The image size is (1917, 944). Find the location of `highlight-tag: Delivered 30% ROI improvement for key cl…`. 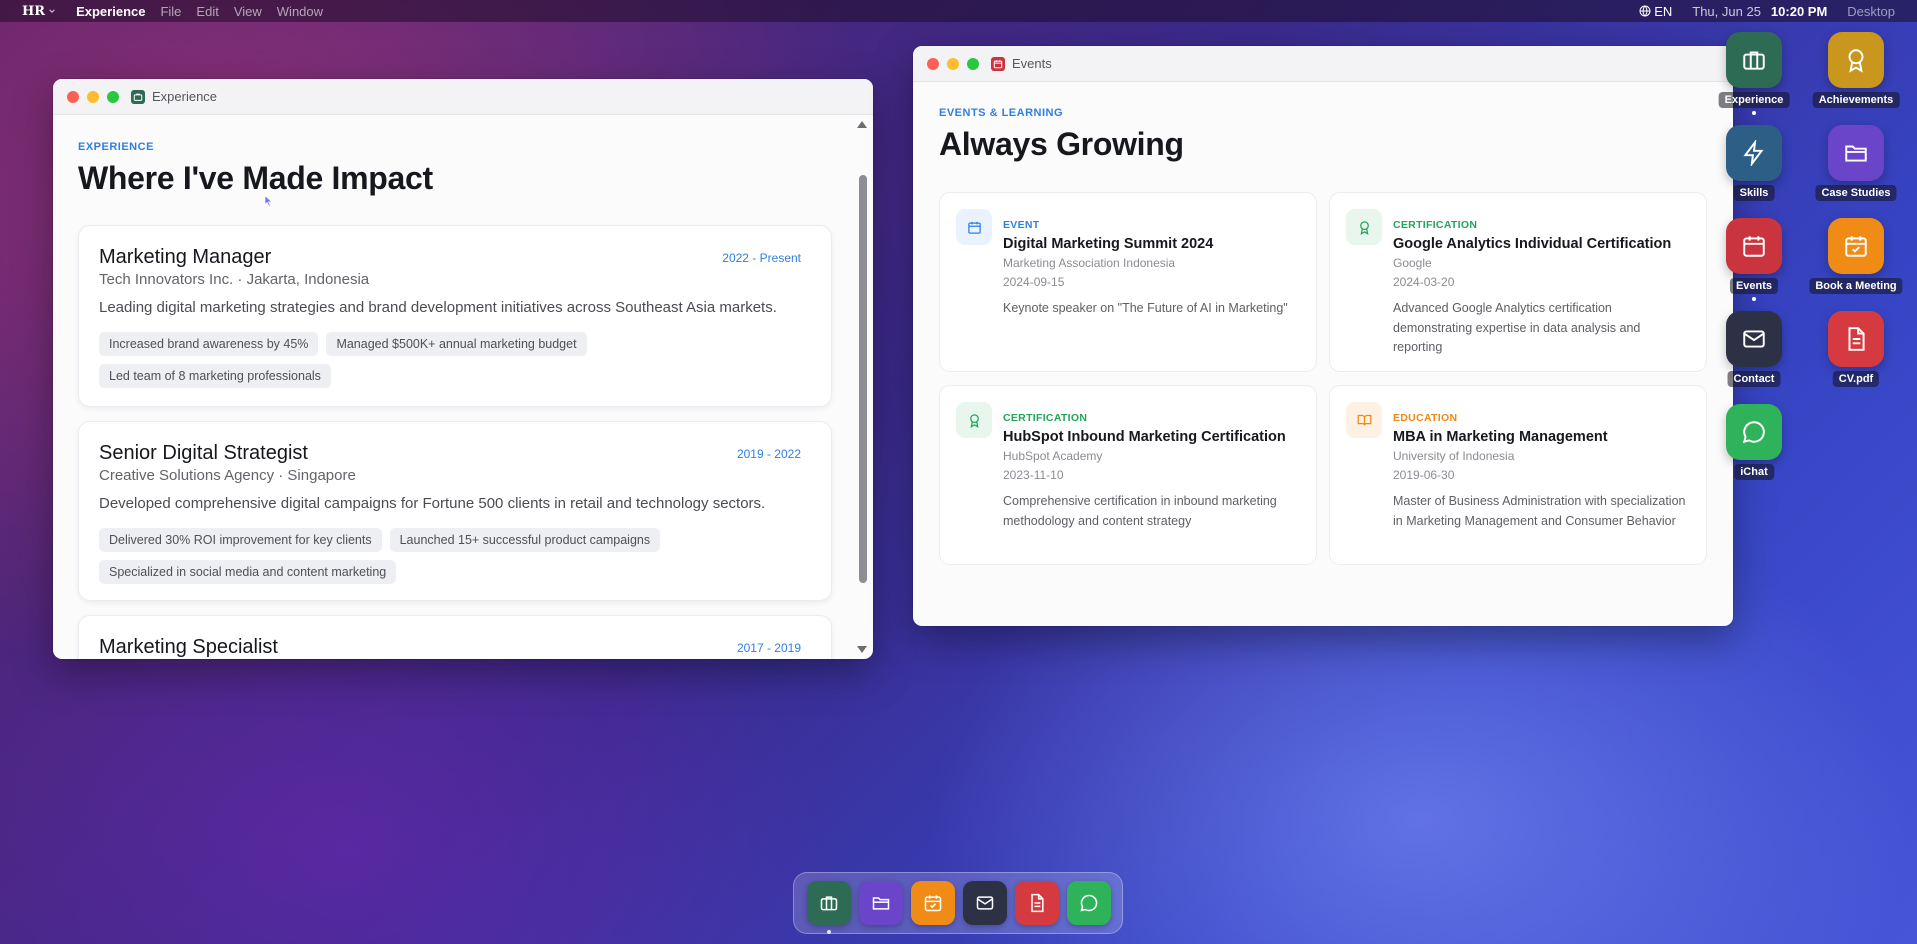

highlight-tag: Delivered 30% ROI improvement for key cl… is located at coordinates (240, 540).